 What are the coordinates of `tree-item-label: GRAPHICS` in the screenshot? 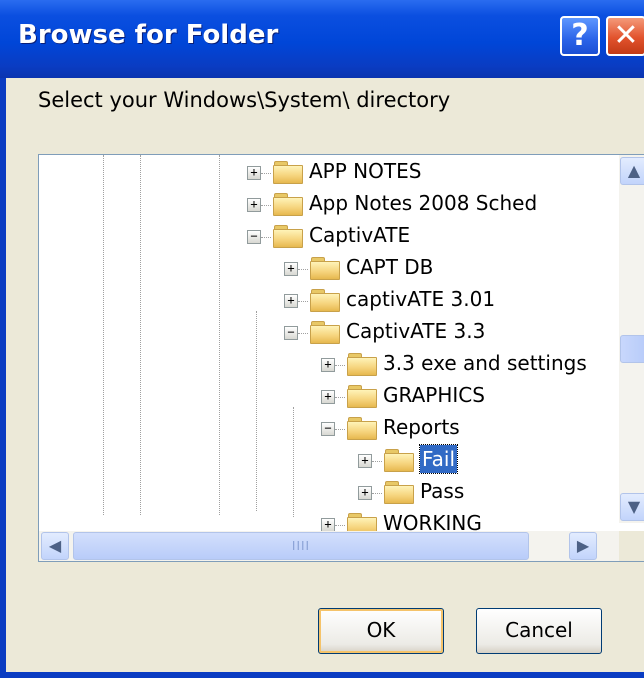 It's located at (434, 395).